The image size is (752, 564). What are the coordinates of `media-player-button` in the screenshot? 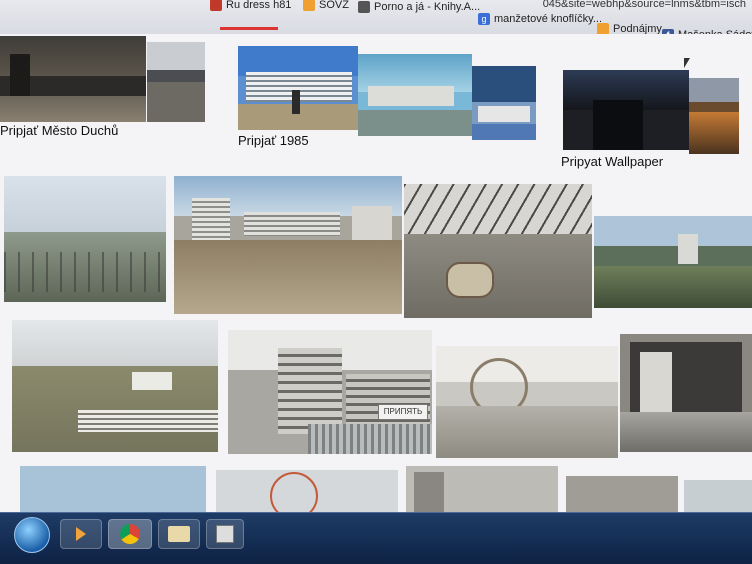 It's located at (81, 534).